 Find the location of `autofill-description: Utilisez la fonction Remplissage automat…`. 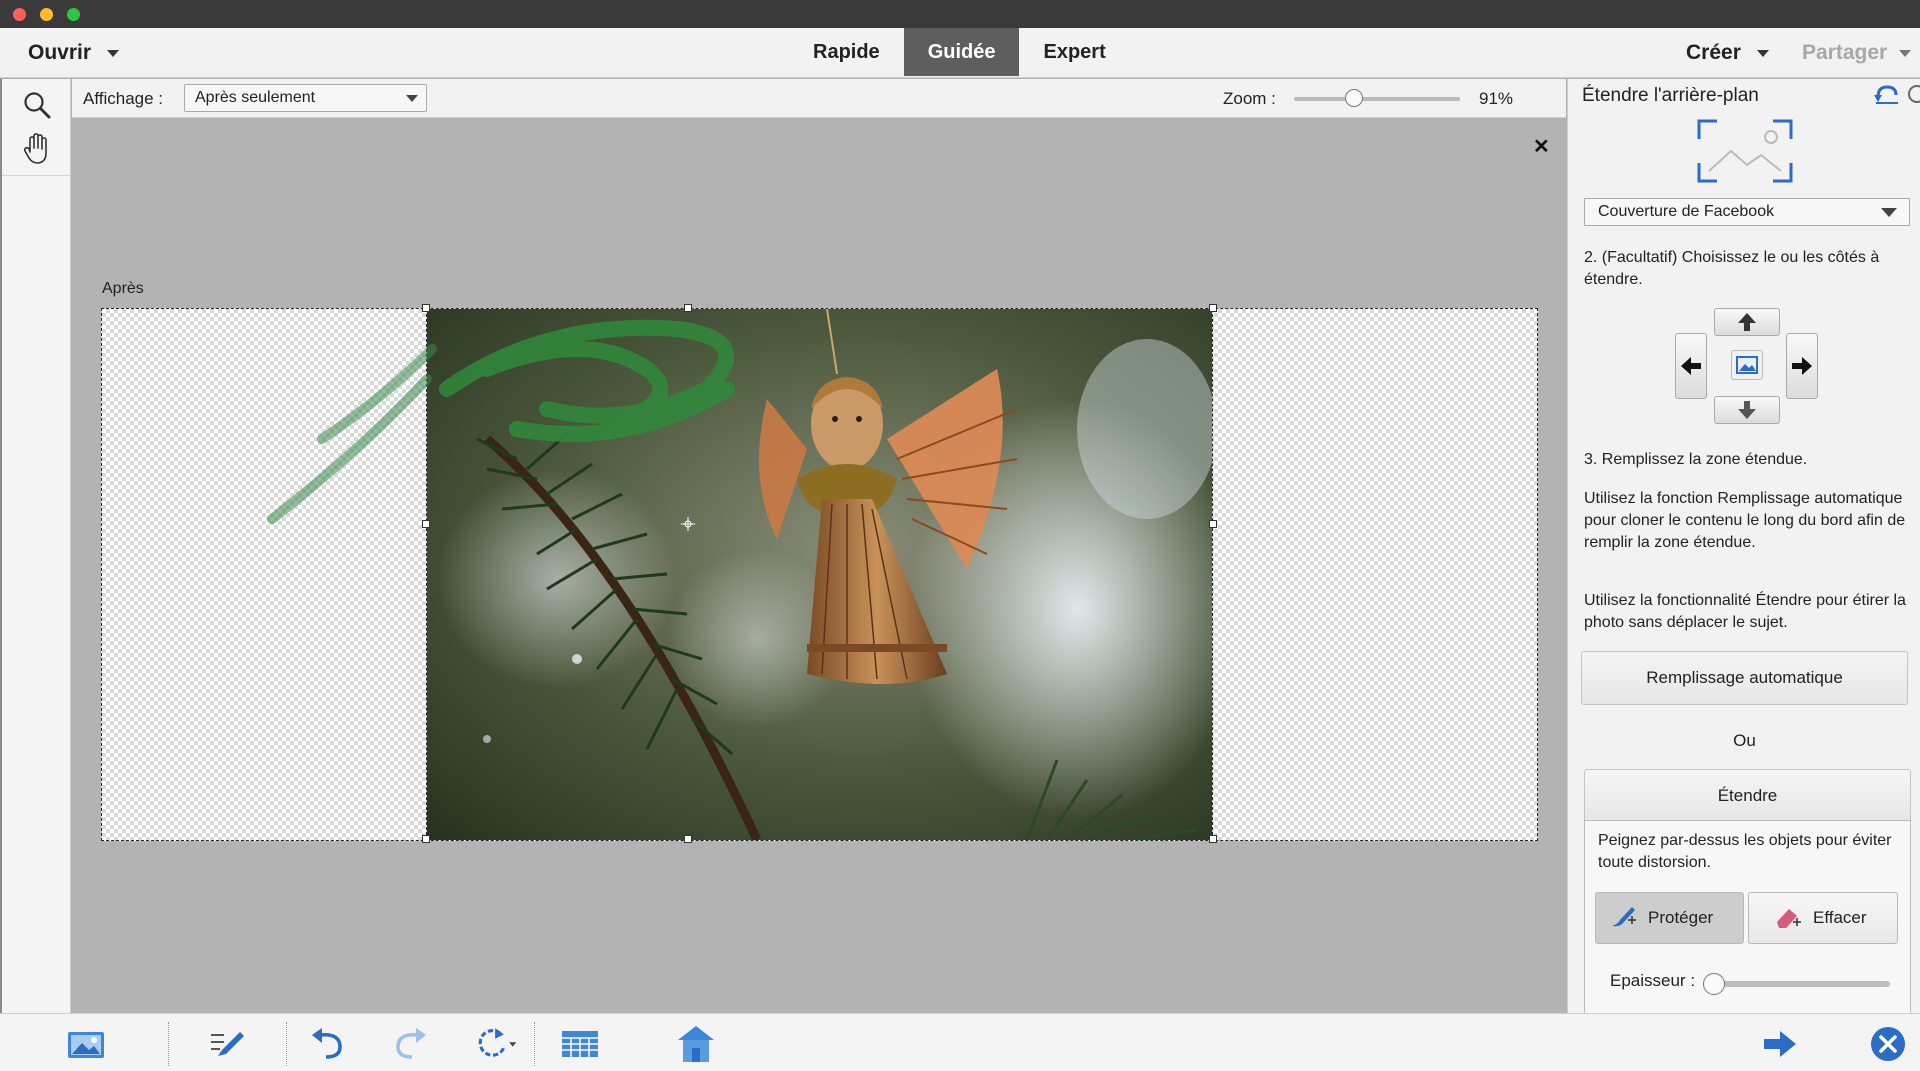

autofill-description: Utilisez la fonction Remplissage automat… is located at coordinates (1745, 520).